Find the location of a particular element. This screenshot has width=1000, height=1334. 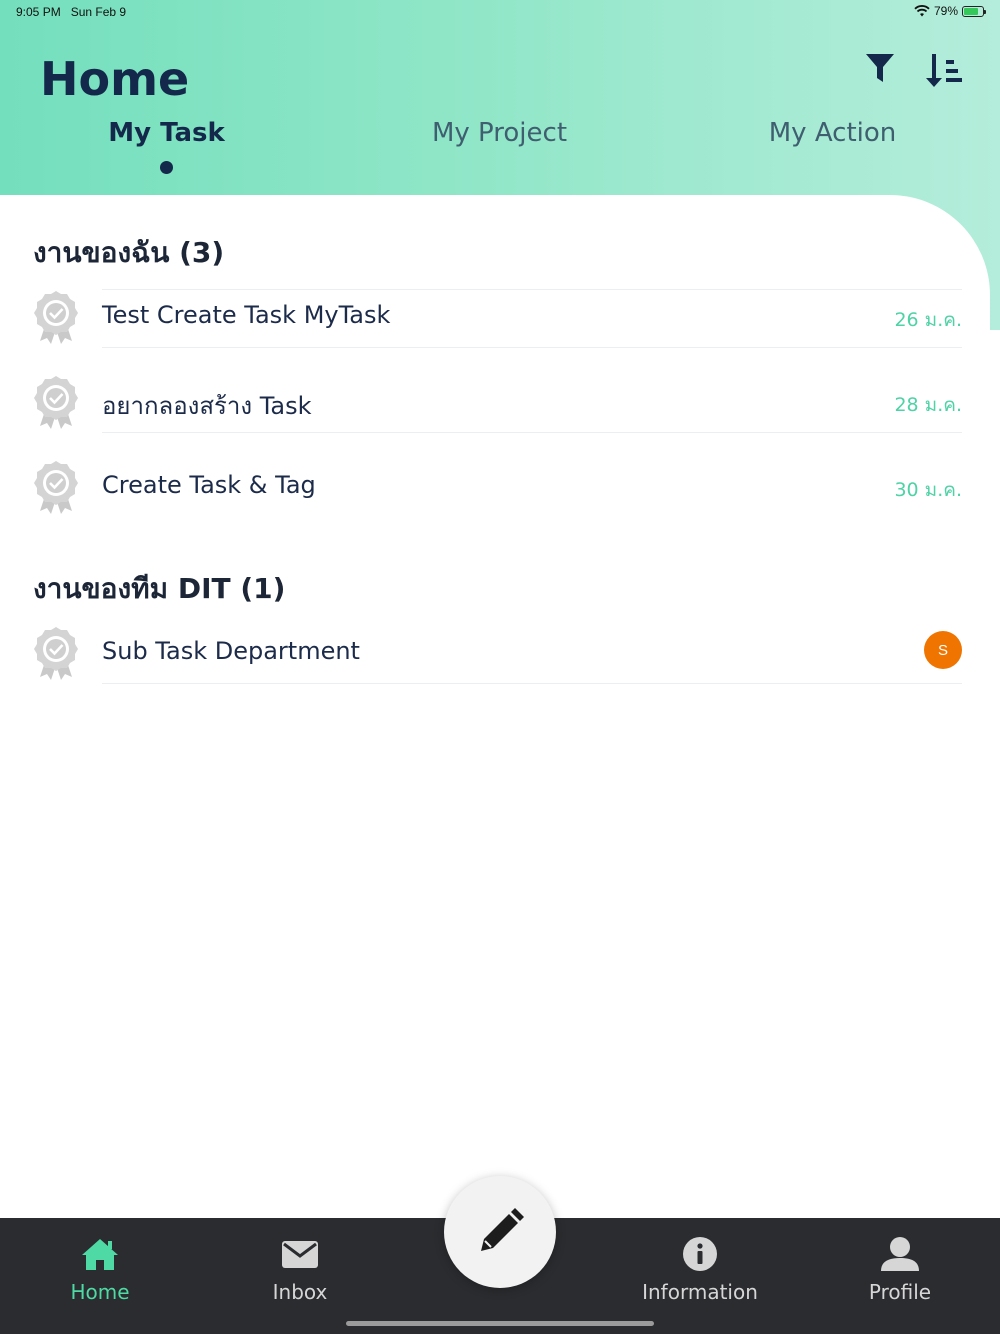

home-icon is located at coordinates (100, 1254).